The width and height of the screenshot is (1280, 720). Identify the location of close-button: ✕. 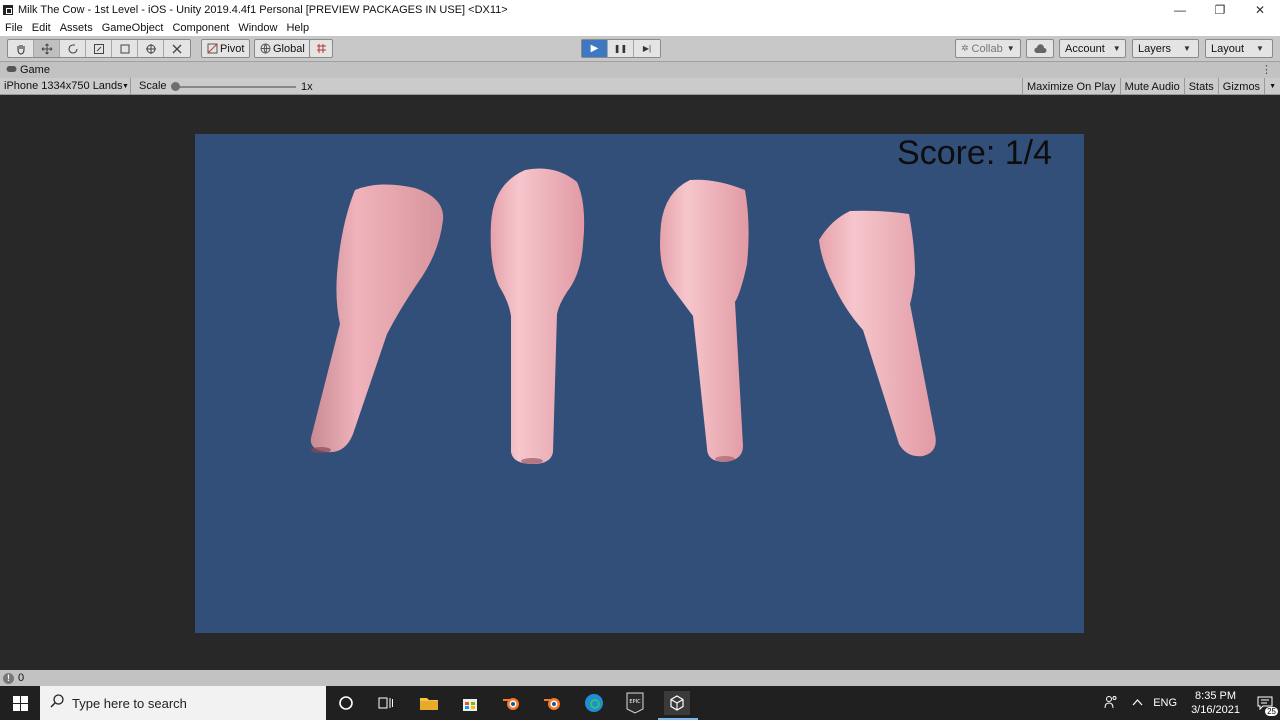
(1260, 10).